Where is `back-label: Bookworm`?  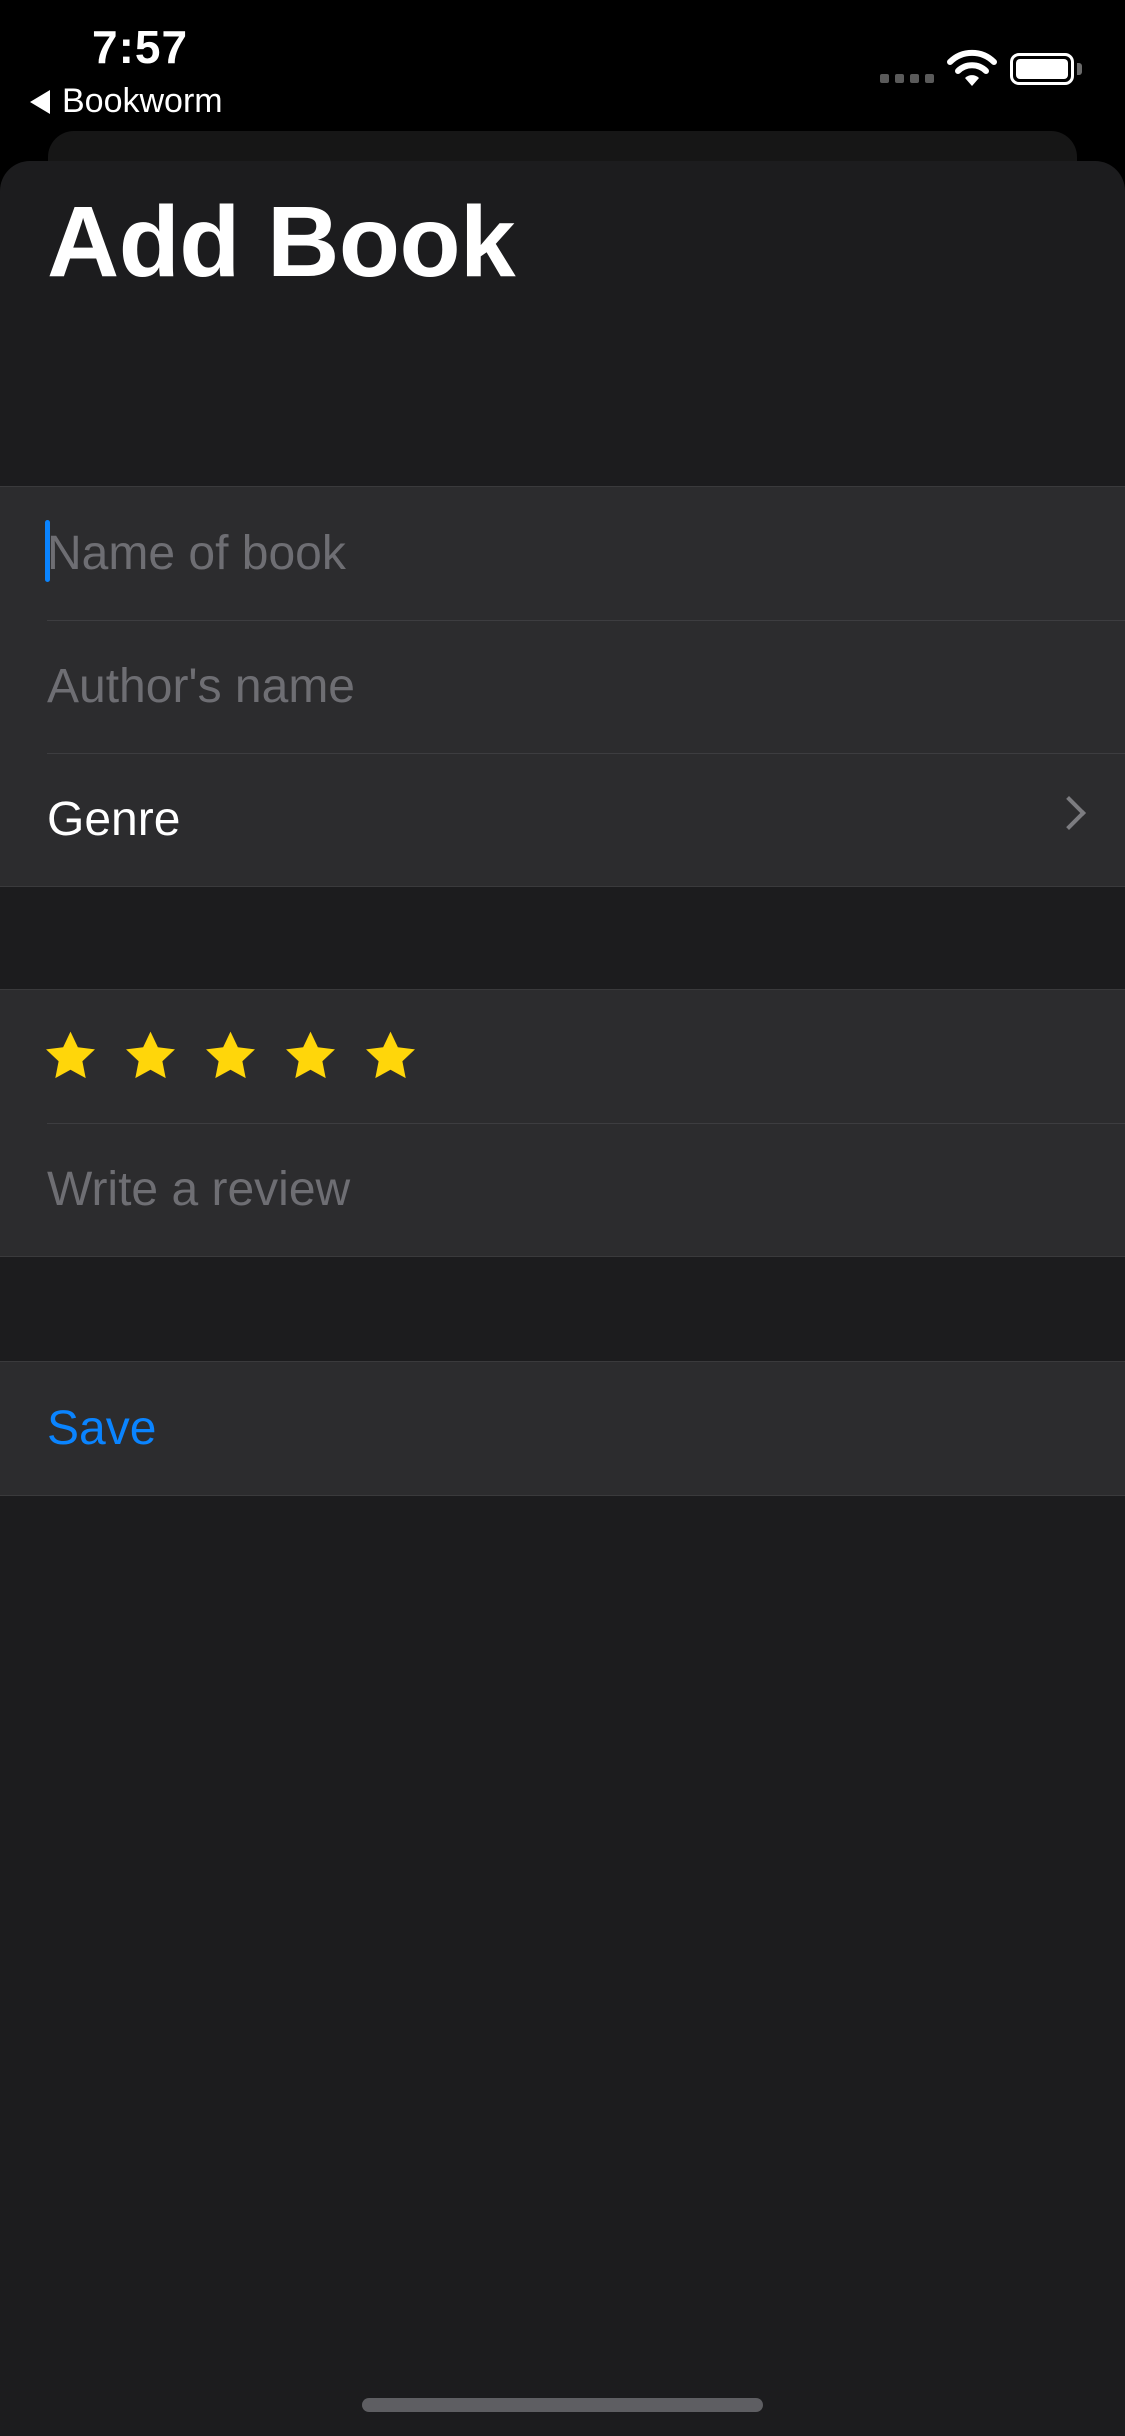
back-label: Bookworm is located at coordinates (142, 101).